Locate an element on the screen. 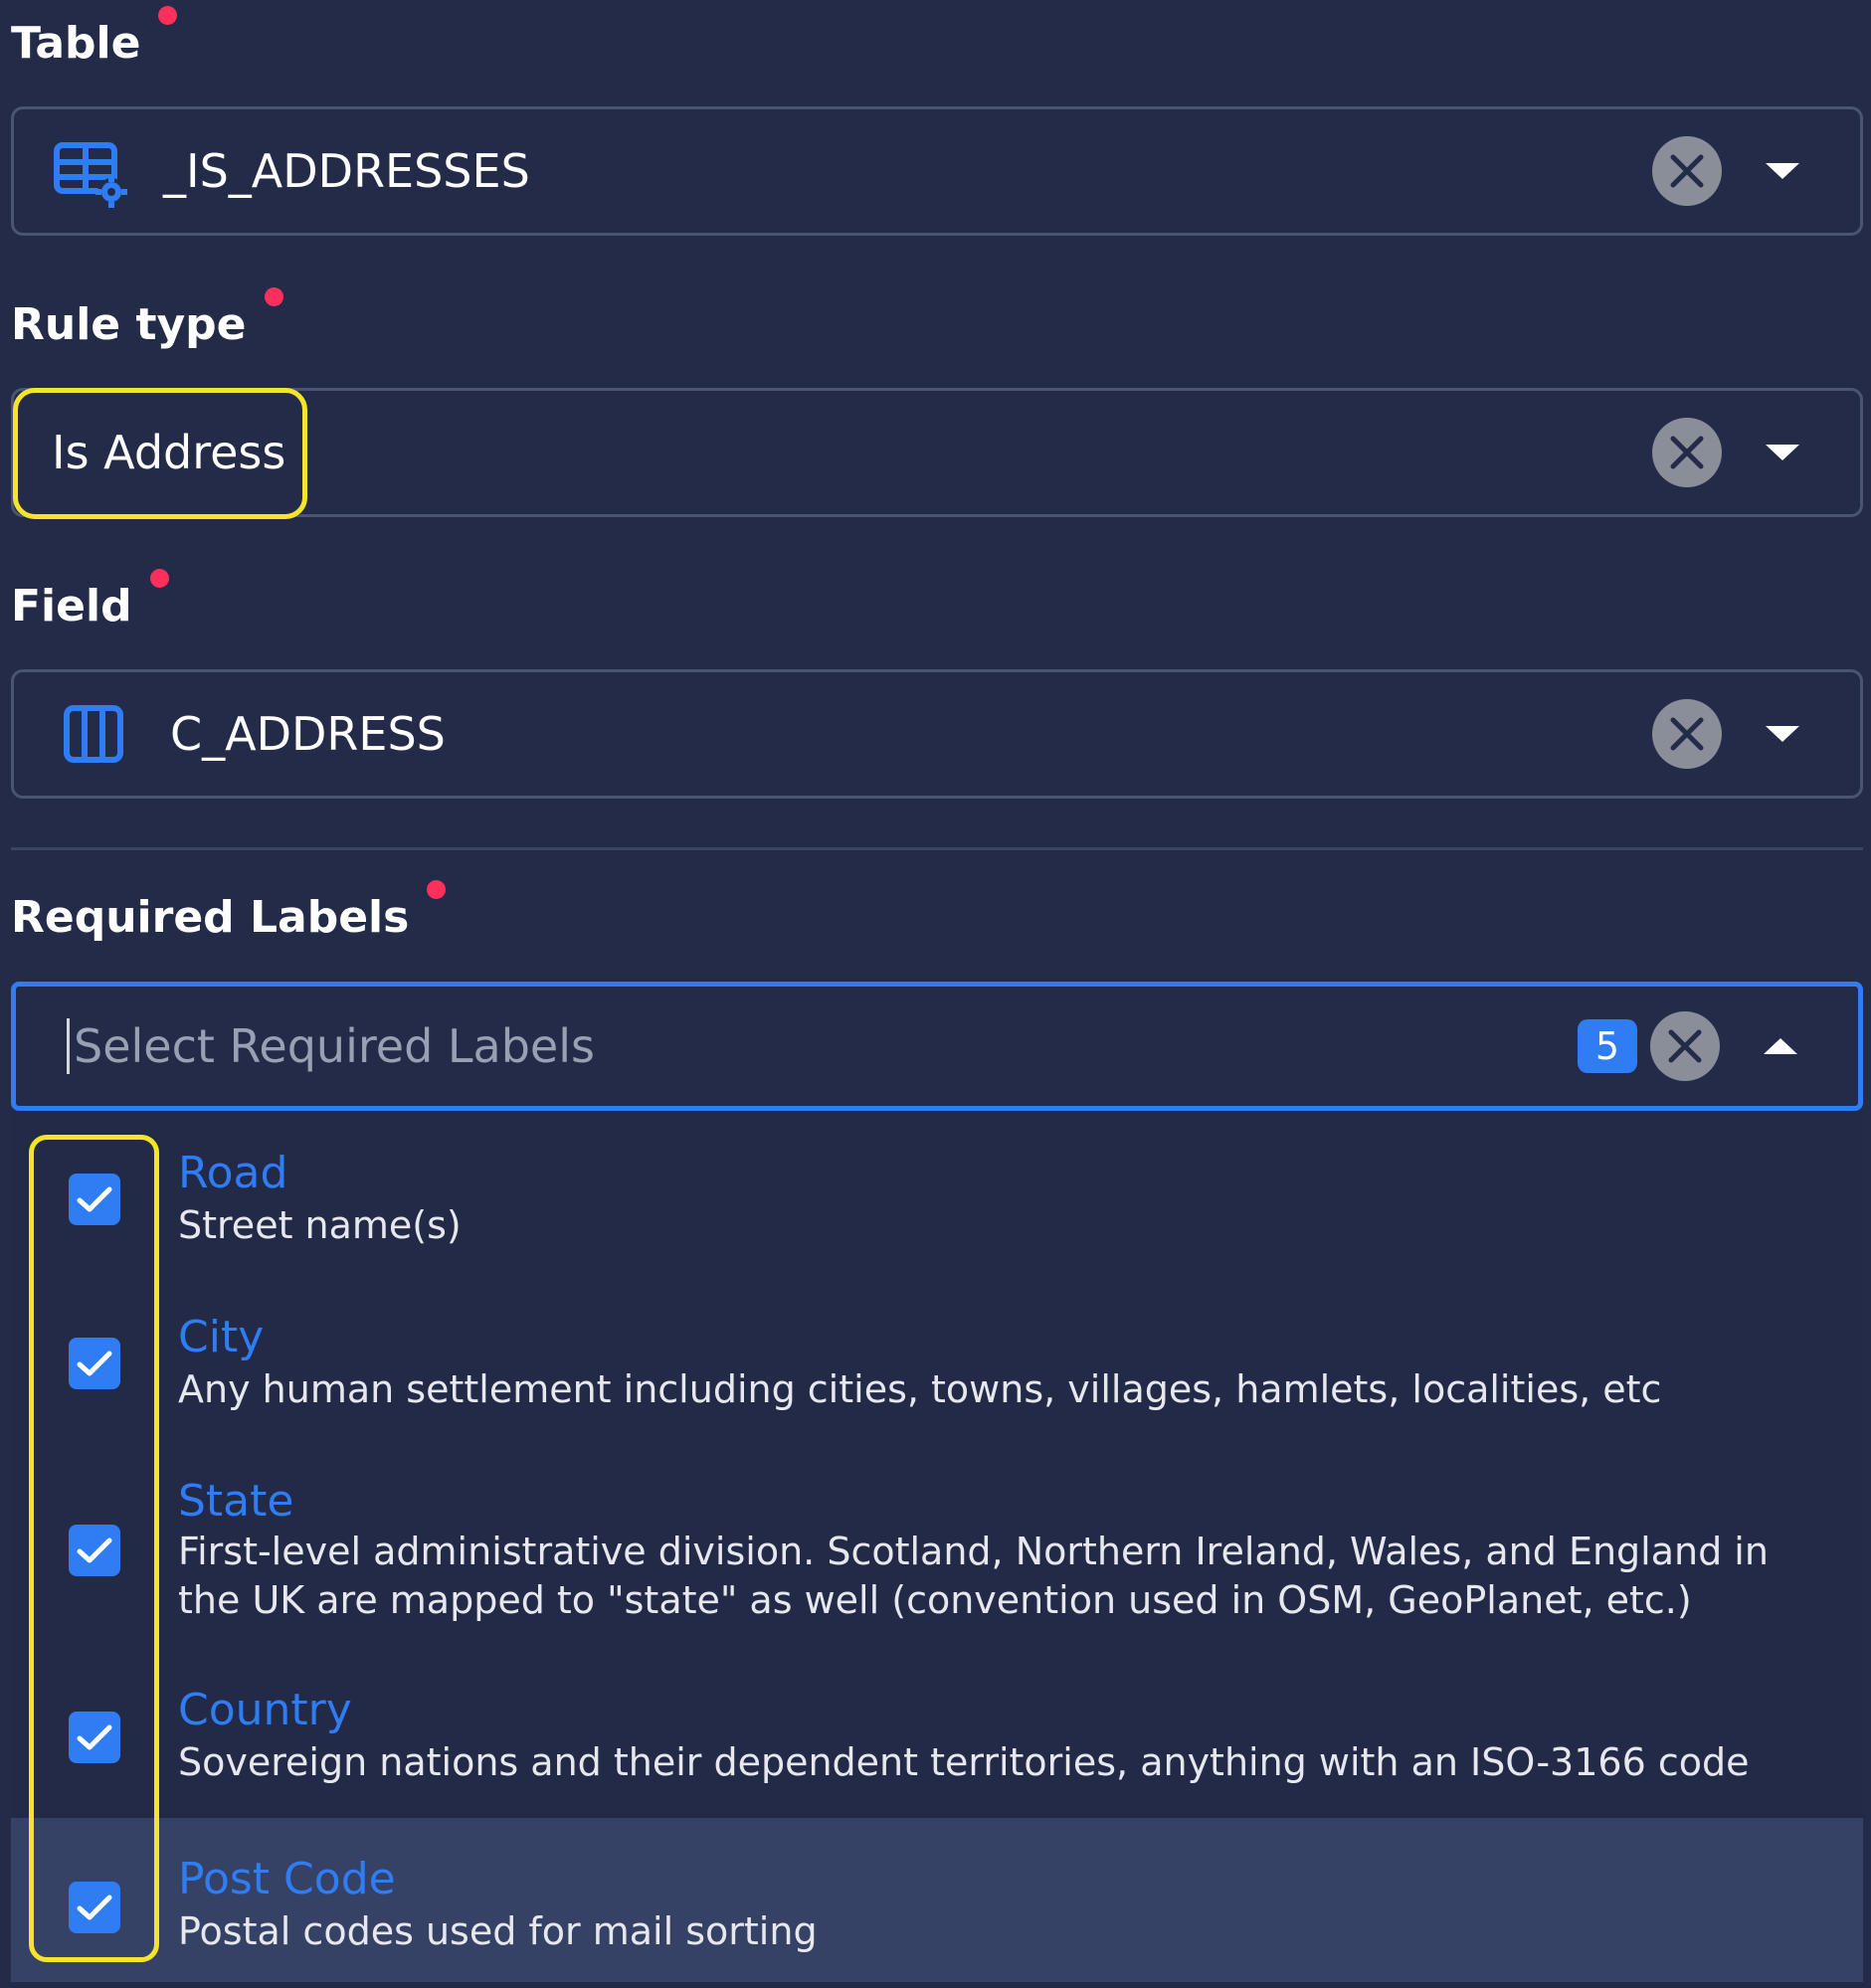  section-divider is located at coordinates (937, 848).